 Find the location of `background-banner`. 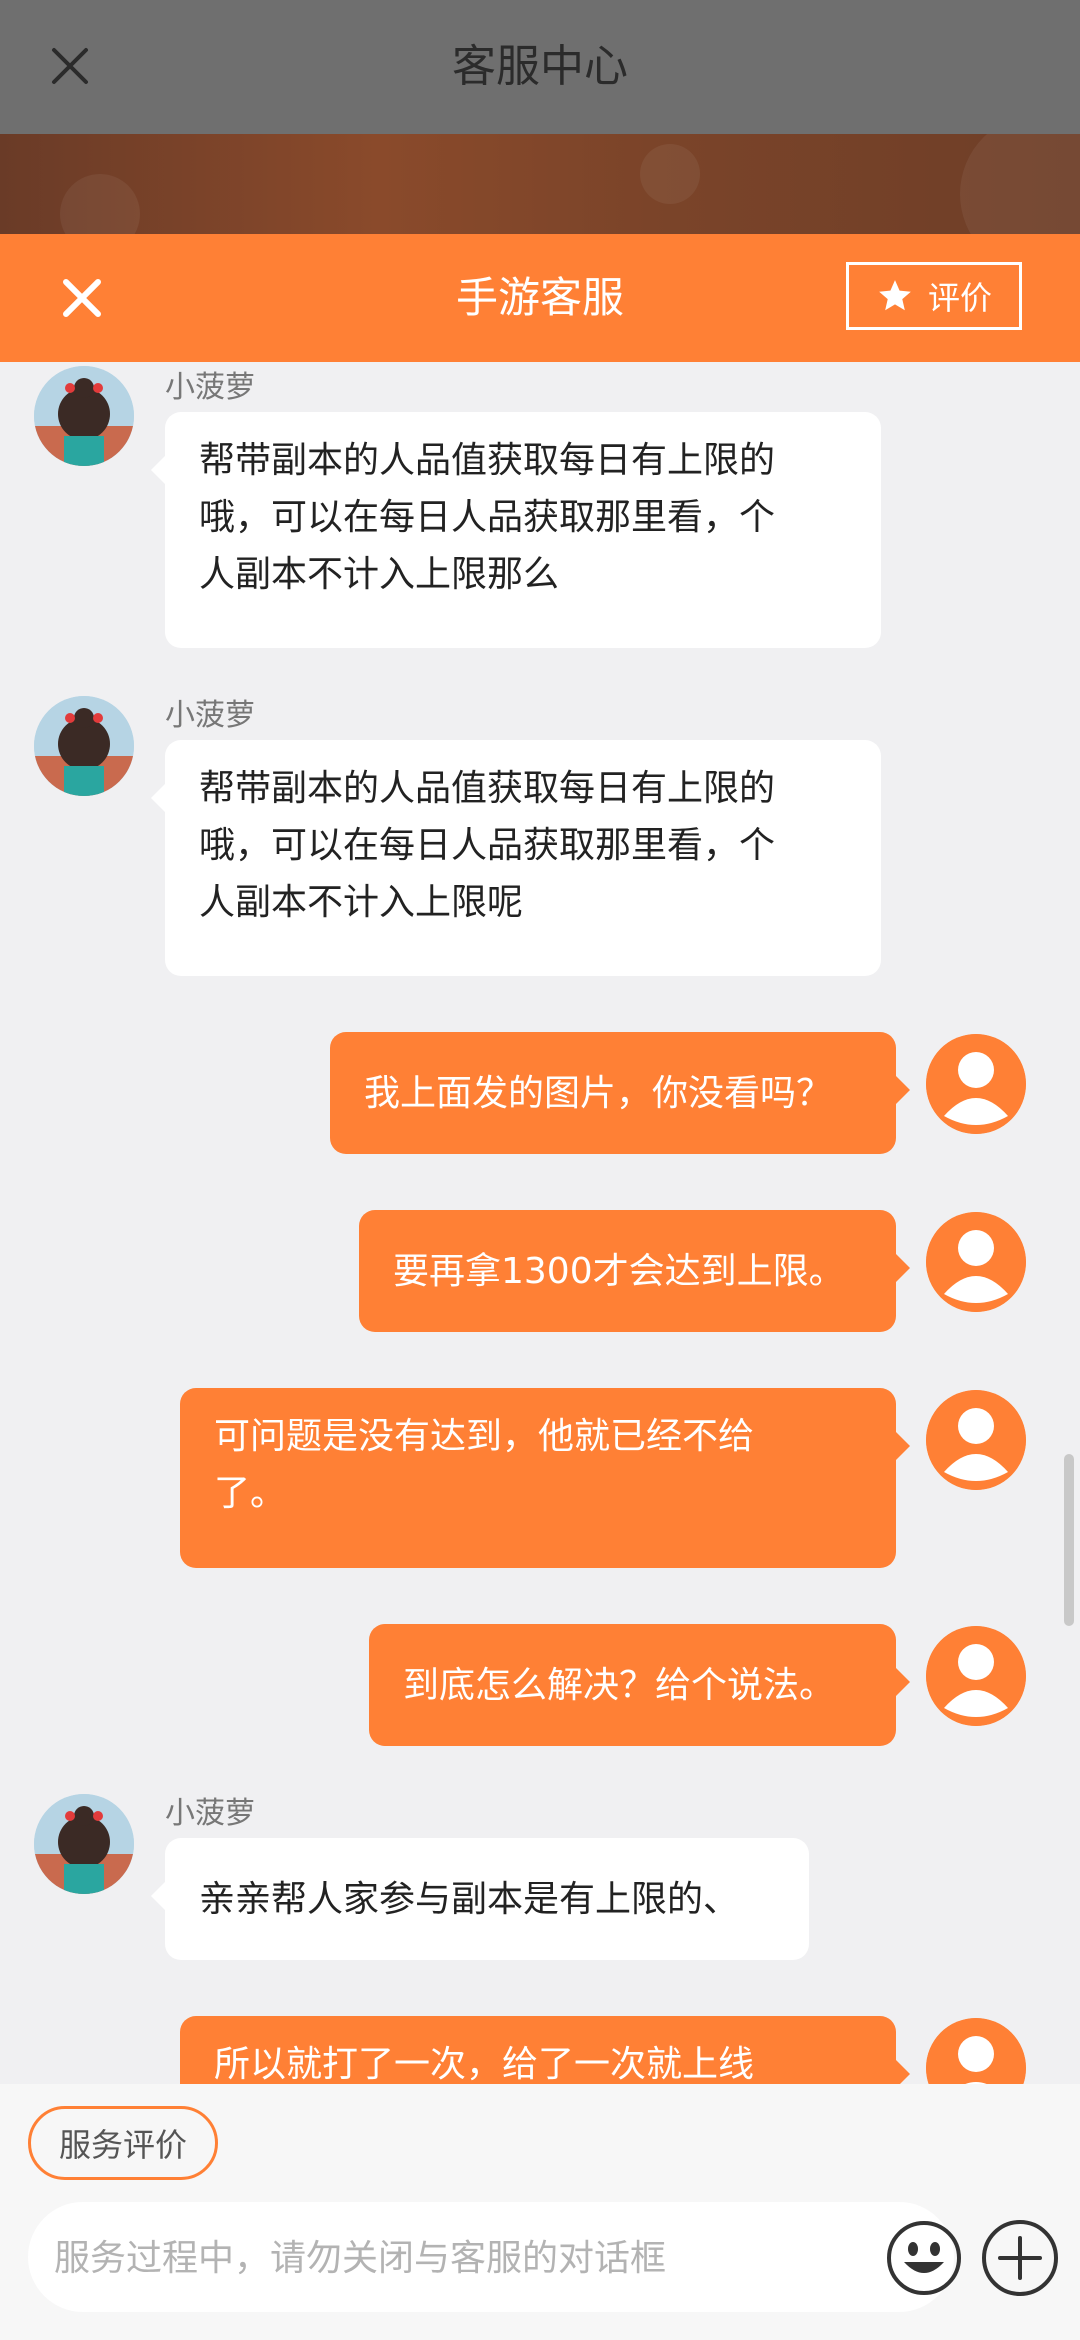

background-banner is located at coordinates (540, 184).